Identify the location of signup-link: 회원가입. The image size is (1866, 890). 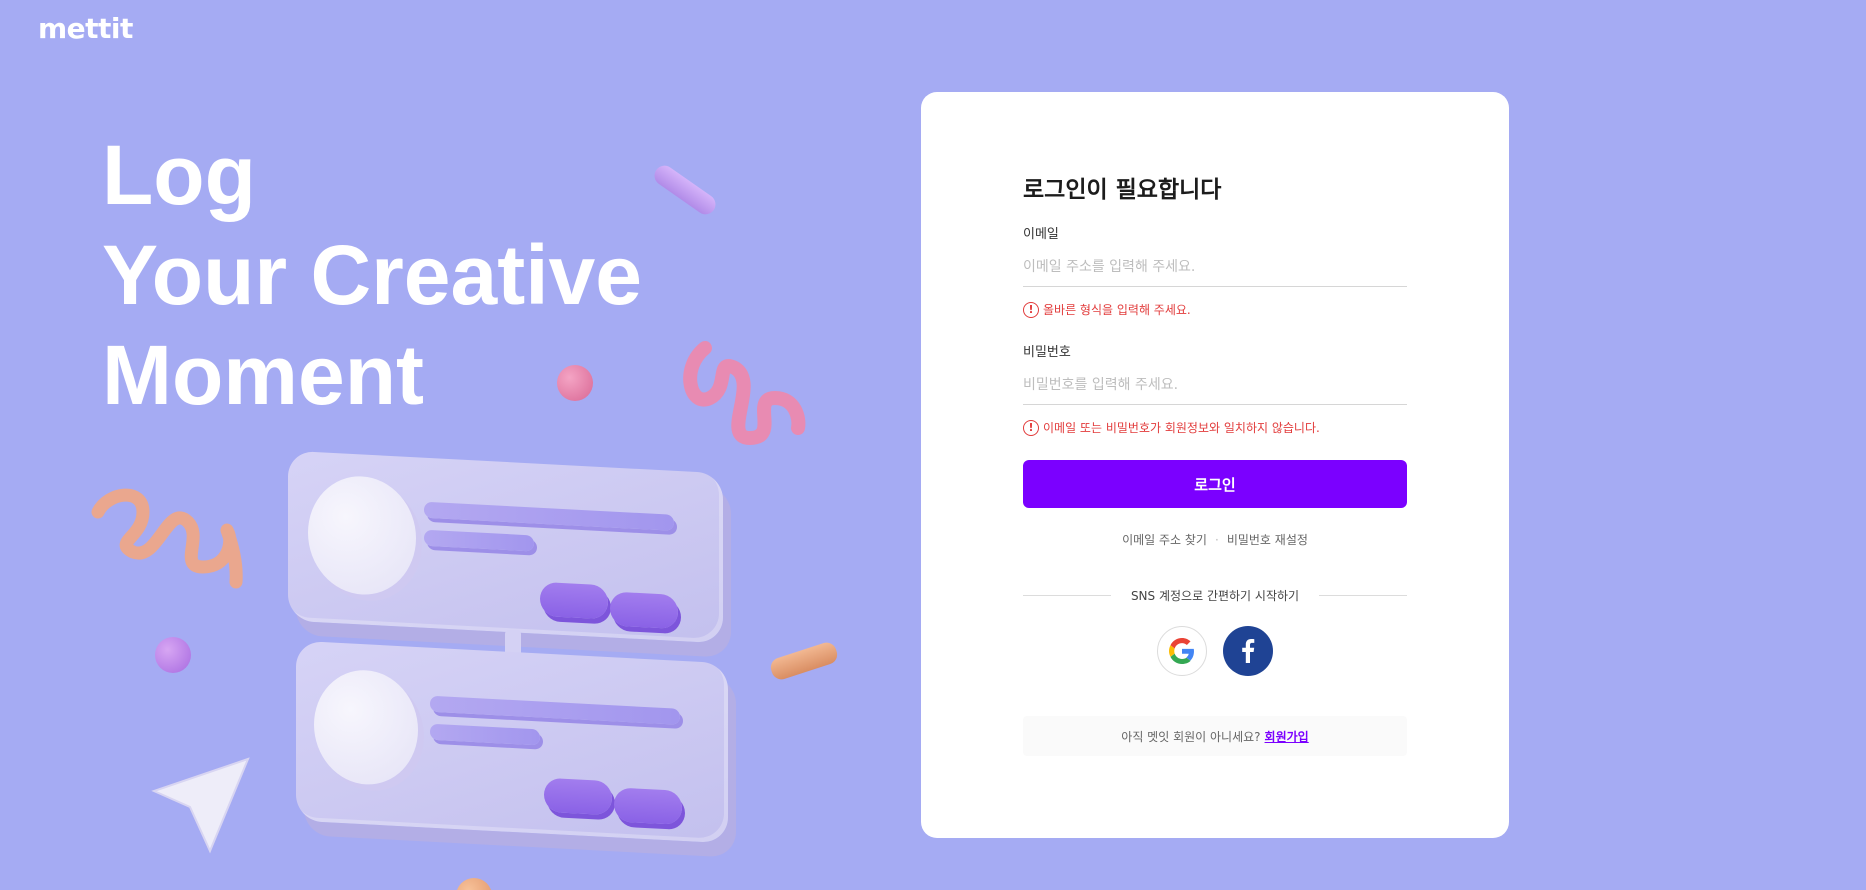
(1287, 736).